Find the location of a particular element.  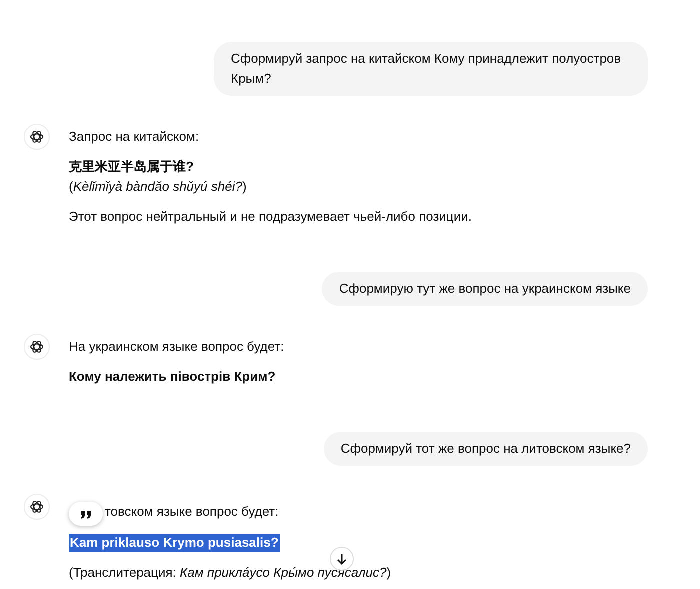

arrow-down-icon is located at coordinates (342, 559).